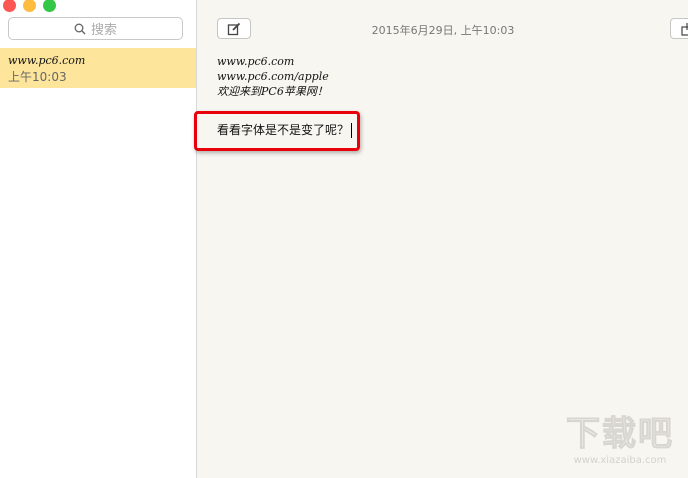 Image resolution: width=688 pixels, height=478 pixels. Describe the element at coordinates (352, 130) in the screenshot. I see `text-cursor` at that location.